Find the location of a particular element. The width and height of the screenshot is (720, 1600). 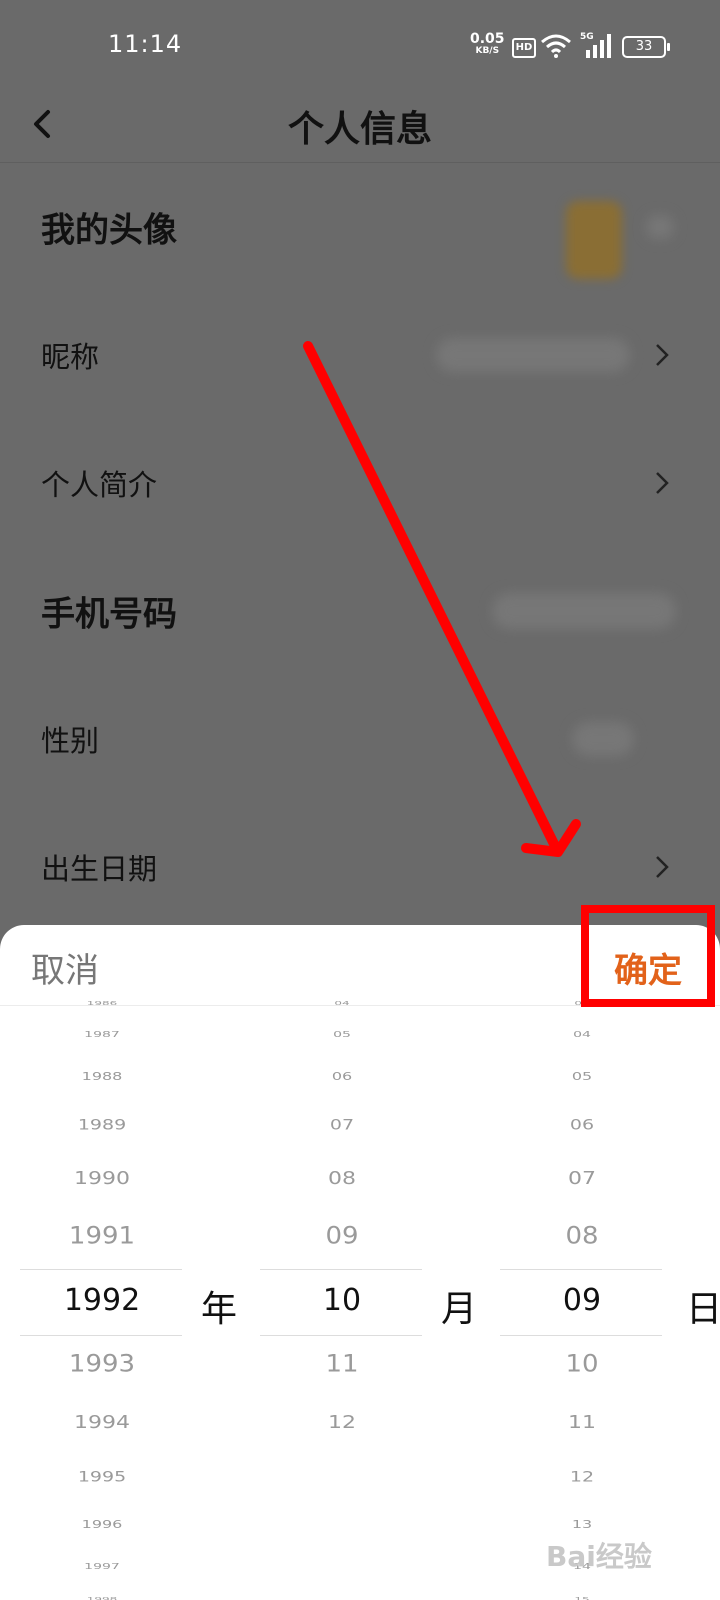

watermark-logo: Bai经验 is located at coordinates (599, 1556).